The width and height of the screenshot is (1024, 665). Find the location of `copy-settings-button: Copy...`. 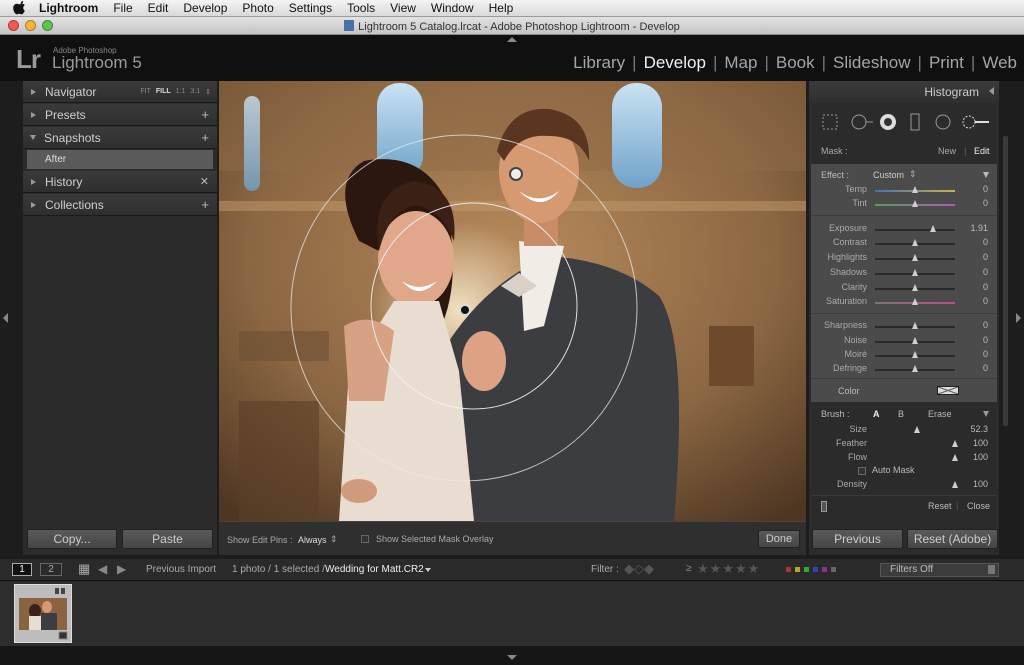

copy-settings-button: Copy... is located at coordinates (72, 539).